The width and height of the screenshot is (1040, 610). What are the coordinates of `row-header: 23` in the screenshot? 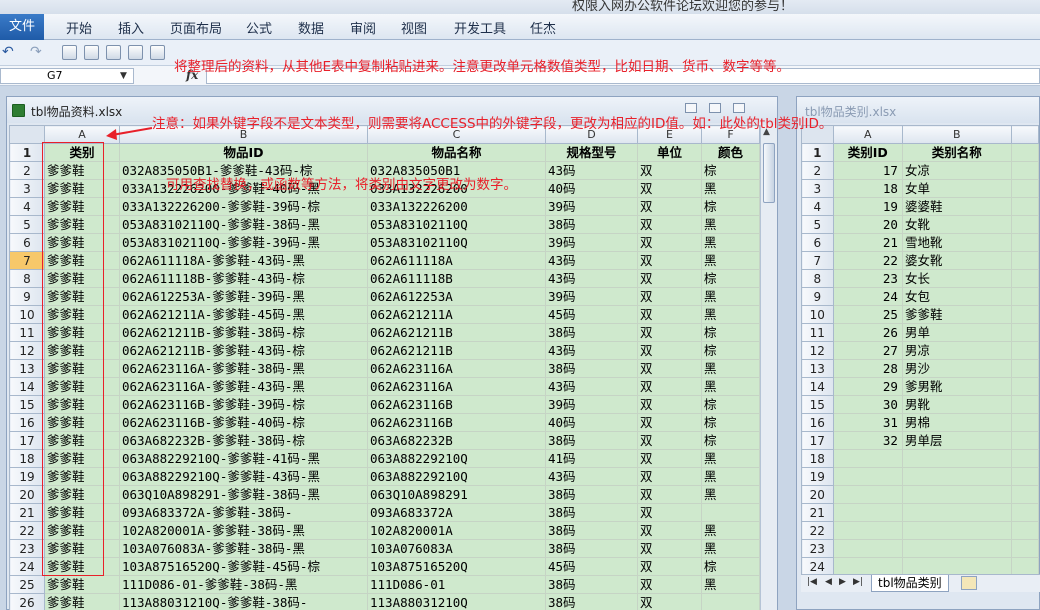 It's located at (817, 548).